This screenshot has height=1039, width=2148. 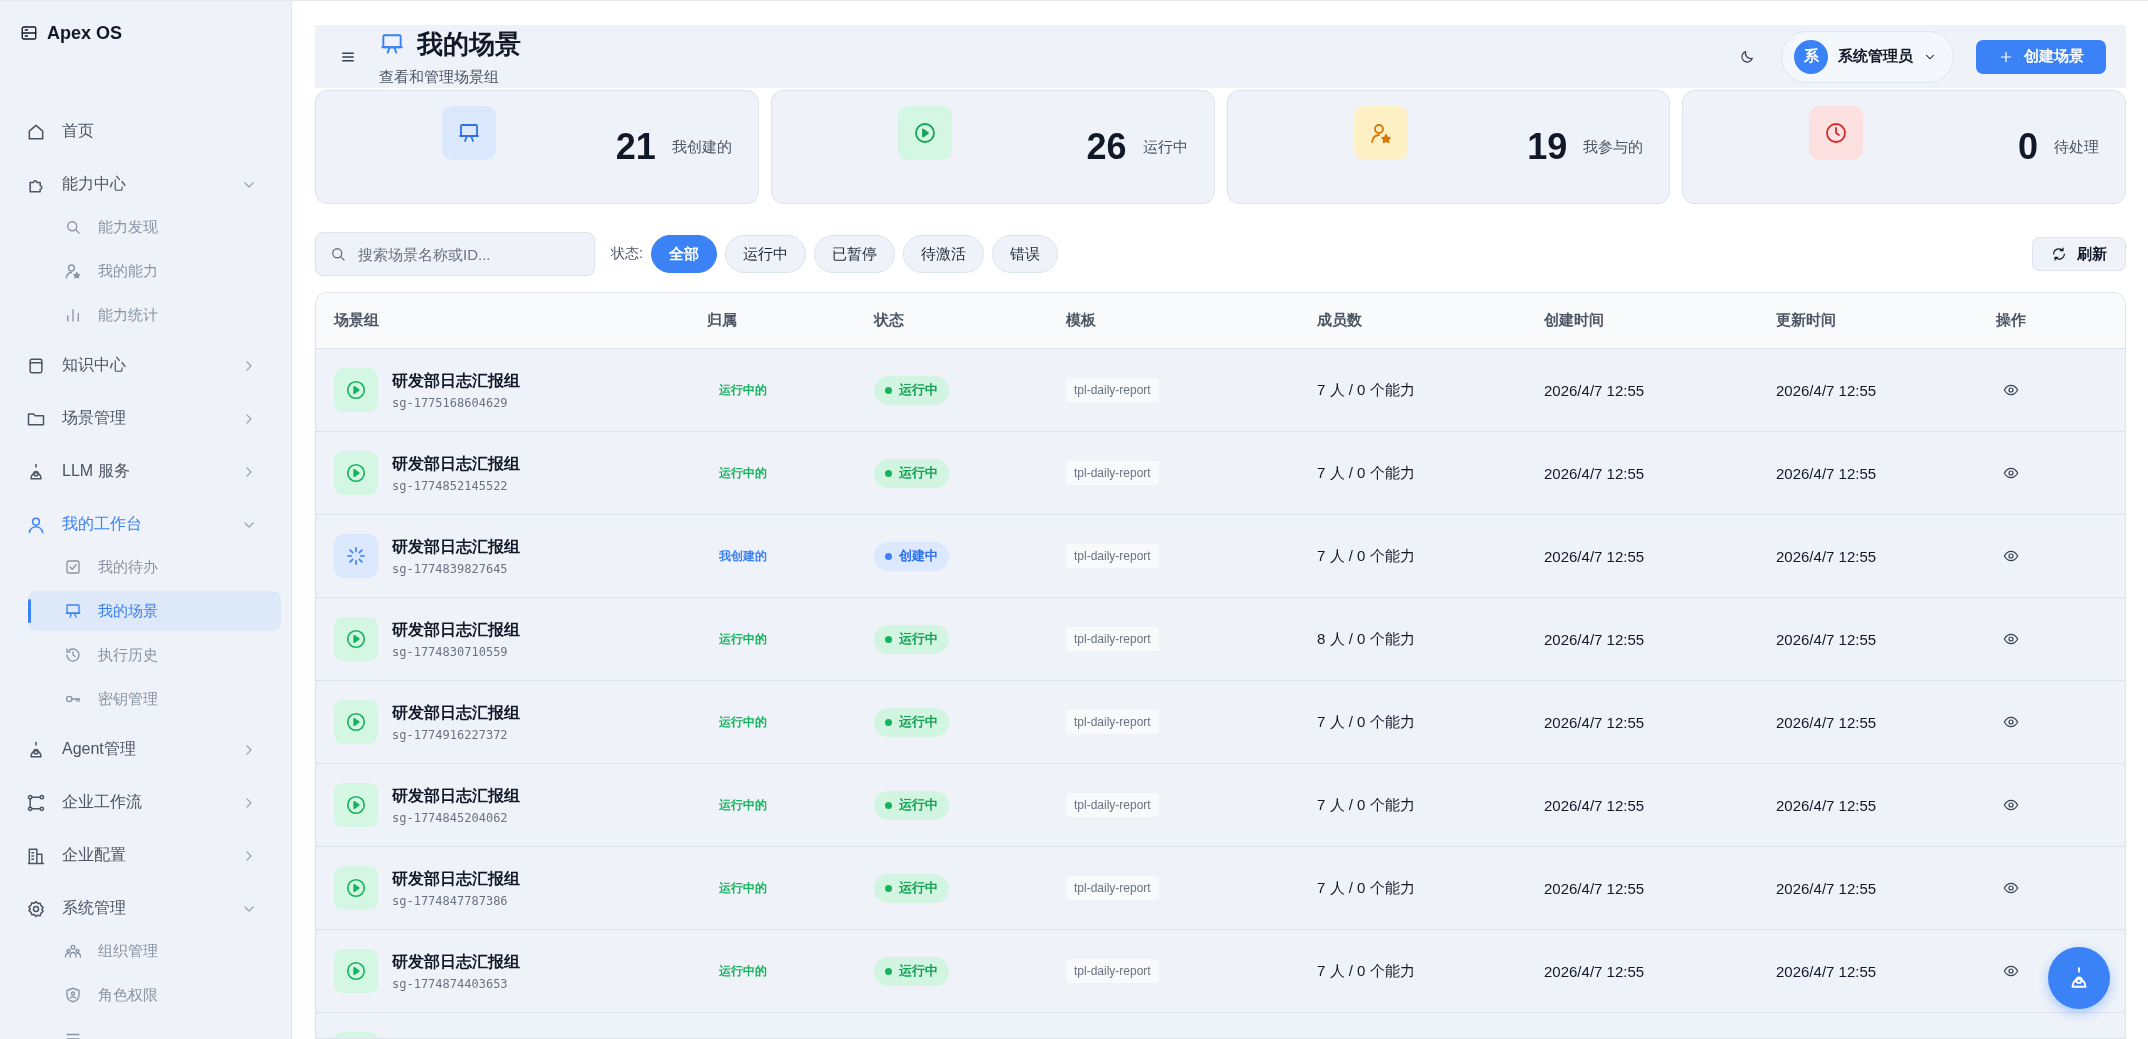 I want to click on sidebar-item: 企业配置, so click(x=150, y=855).